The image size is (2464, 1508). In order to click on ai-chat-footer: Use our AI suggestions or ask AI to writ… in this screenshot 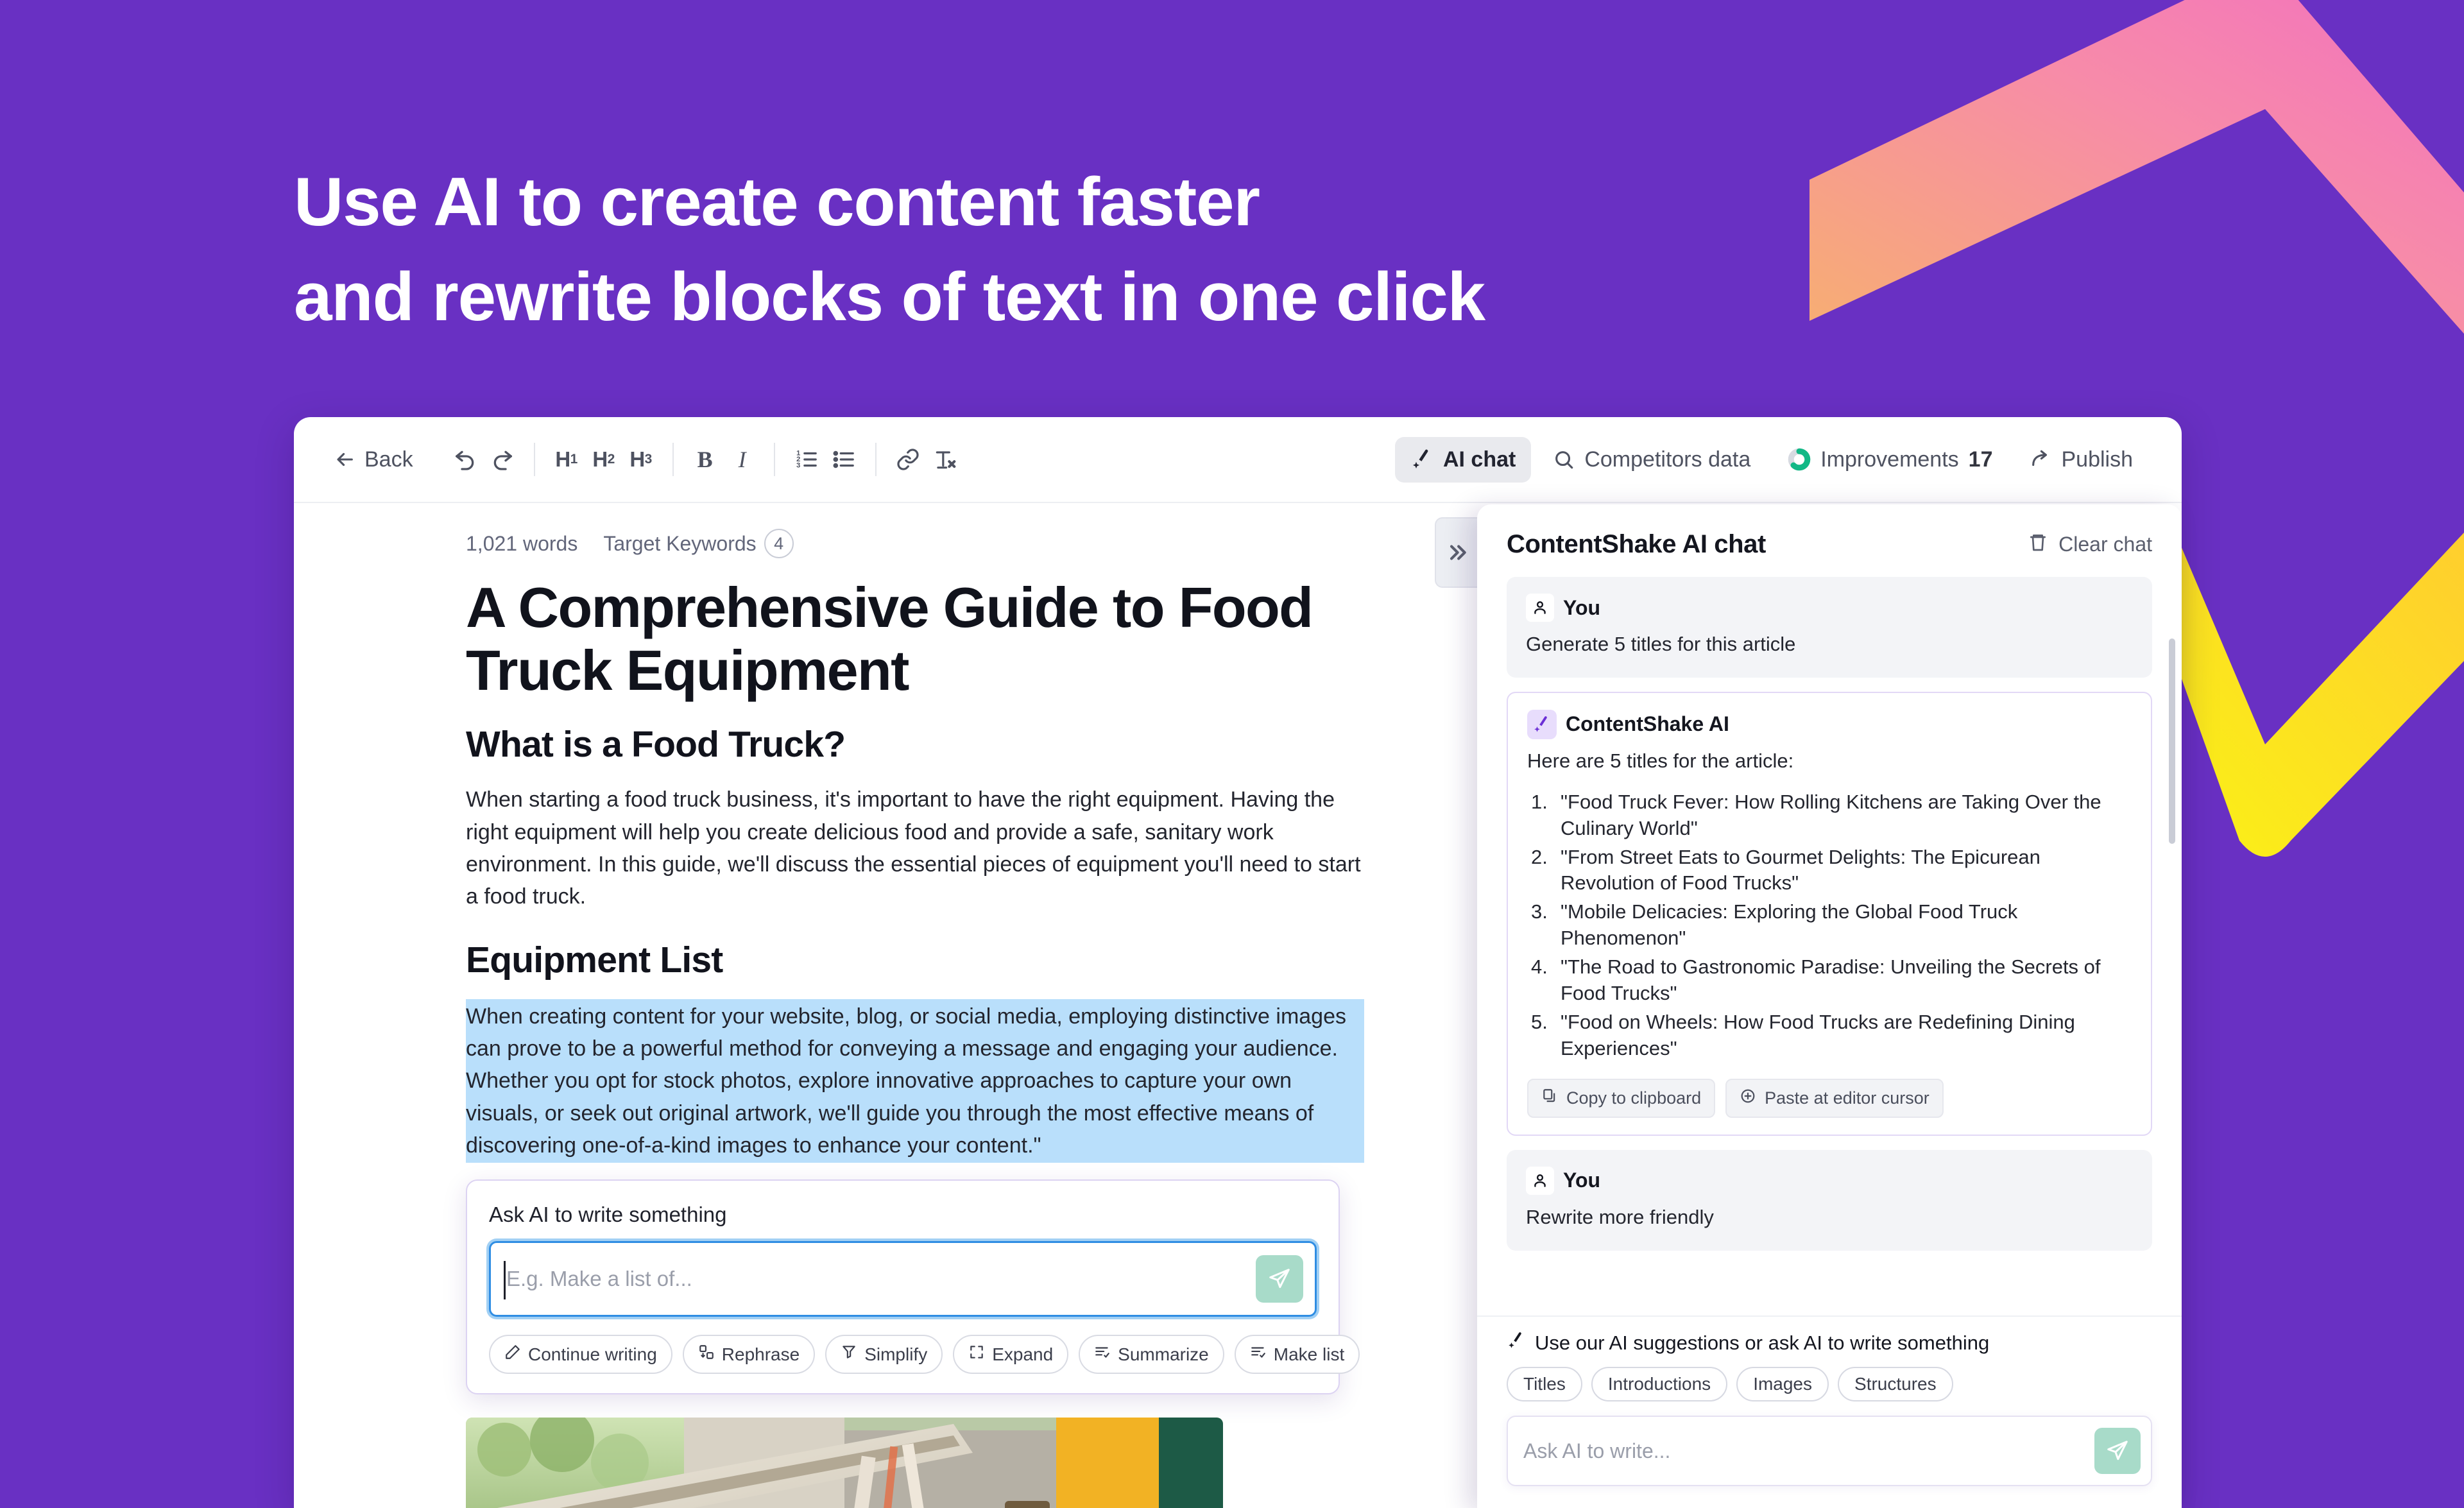, I will do `click(1830, 1411)`.